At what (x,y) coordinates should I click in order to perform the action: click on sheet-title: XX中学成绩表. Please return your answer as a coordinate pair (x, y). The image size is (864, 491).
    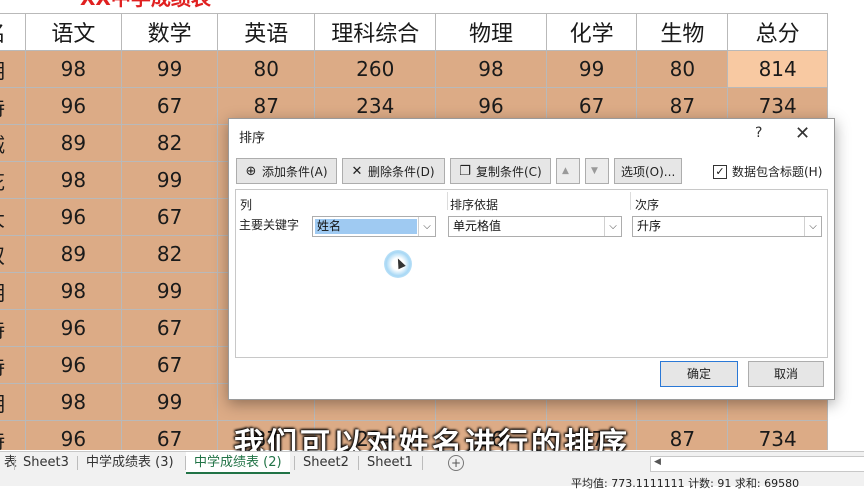
    Looking at the image, I should click on (145, 4).